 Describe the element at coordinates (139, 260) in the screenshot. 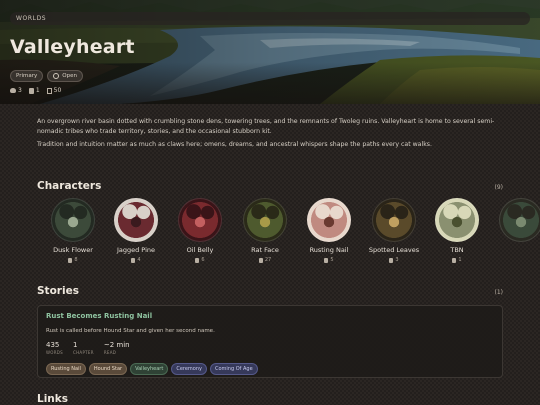

I see `character-book-count: 4` at that location.